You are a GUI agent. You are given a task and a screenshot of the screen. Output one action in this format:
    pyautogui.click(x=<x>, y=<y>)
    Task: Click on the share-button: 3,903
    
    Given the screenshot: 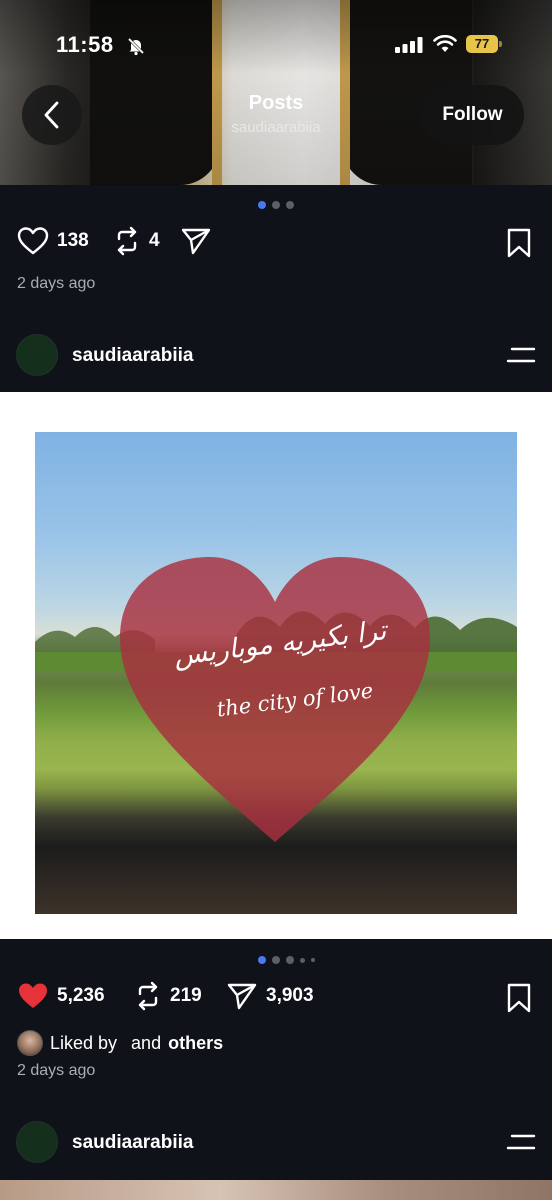 What is the action you would take?
    pyautogui.click(x=270, y=996)
    